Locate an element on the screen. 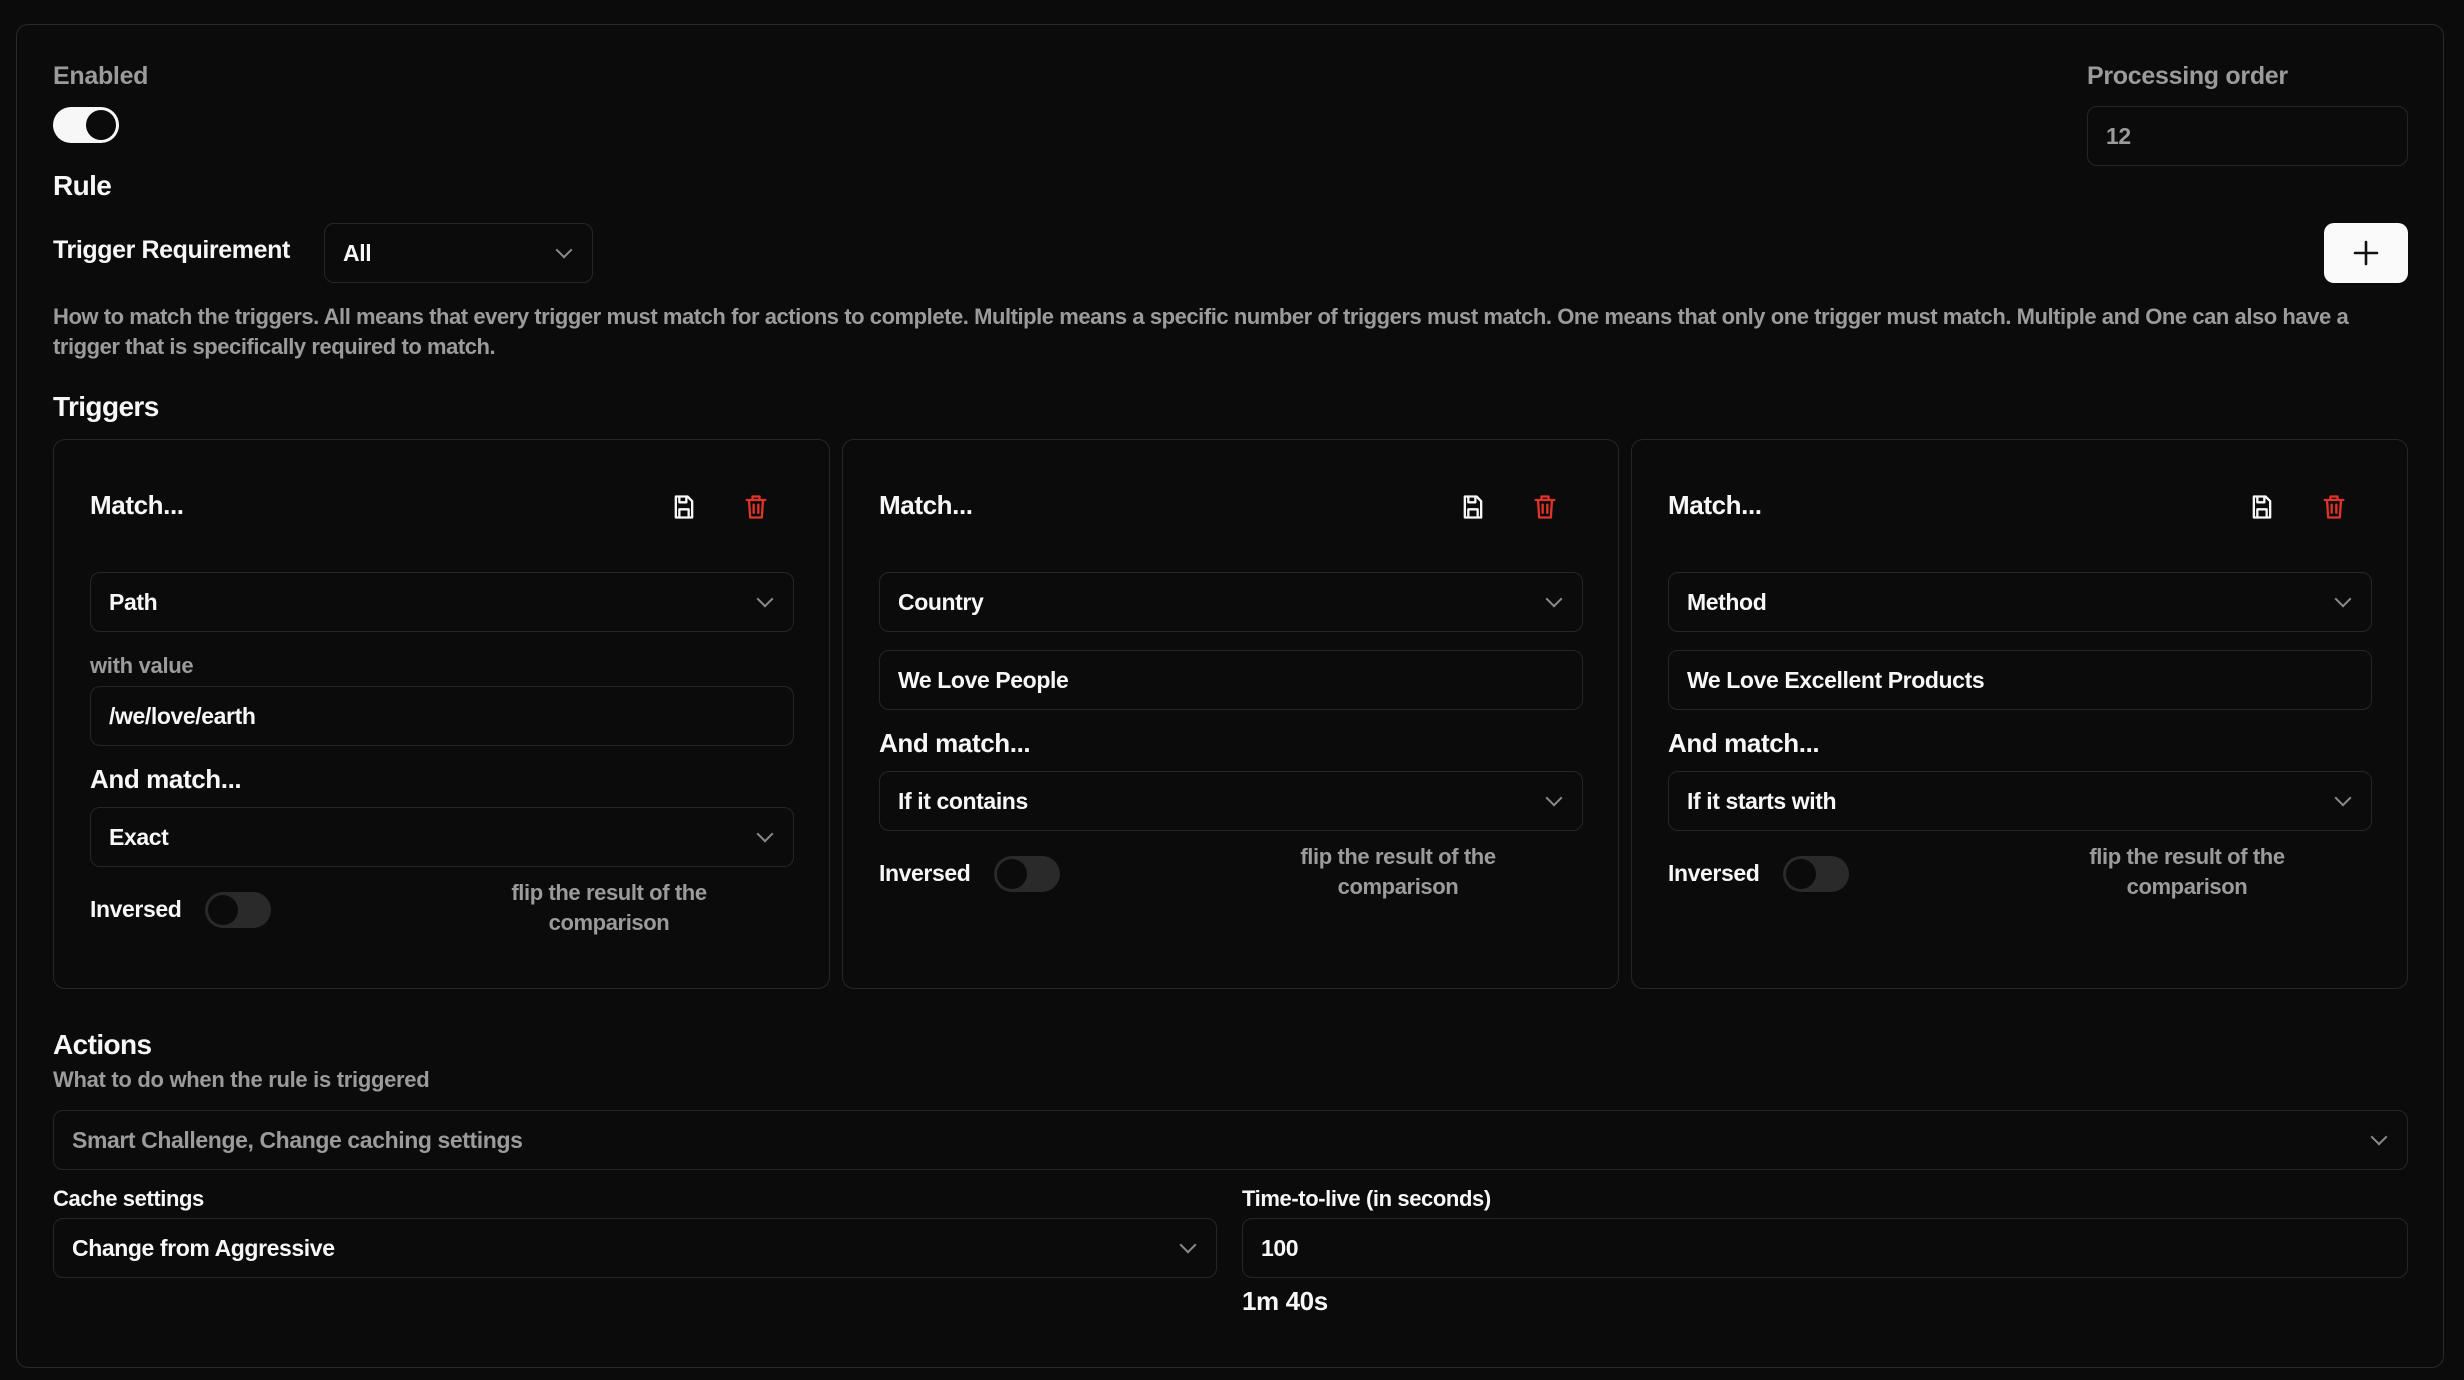  match-value-text: We Love Excellent Products is located at coordinates (1836, 679).